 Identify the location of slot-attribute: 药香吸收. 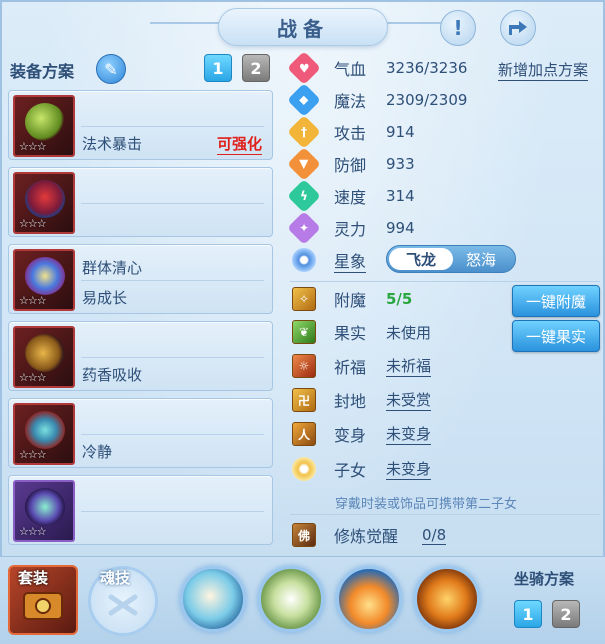
(112, 375).